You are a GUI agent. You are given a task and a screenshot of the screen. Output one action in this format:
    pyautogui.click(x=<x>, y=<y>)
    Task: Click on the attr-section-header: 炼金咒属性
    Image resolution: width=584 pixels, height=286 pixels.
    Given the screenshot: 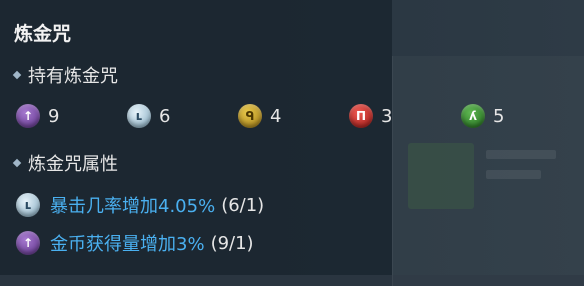 What is the action you would take?
    pyautogui.click(x=65, y=163)
    